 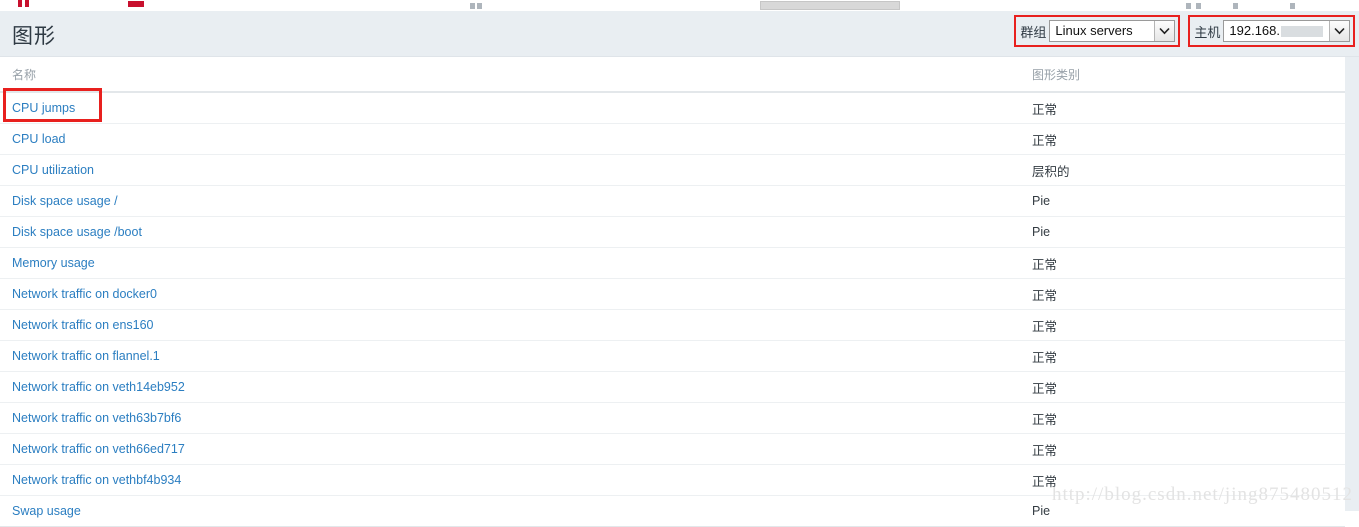 What do you see at coordinates (1182, 75) in the screenshot?
I see `column-header-type: 图形类别` at bounding box center [1182, 75].